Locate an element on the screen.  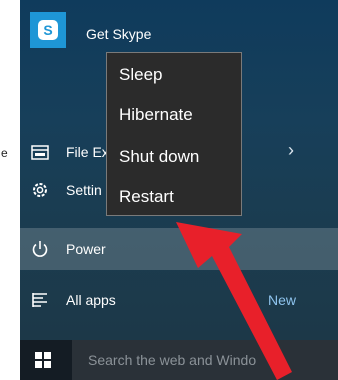
restart-option: Restart is located at coordinates (146, 197).